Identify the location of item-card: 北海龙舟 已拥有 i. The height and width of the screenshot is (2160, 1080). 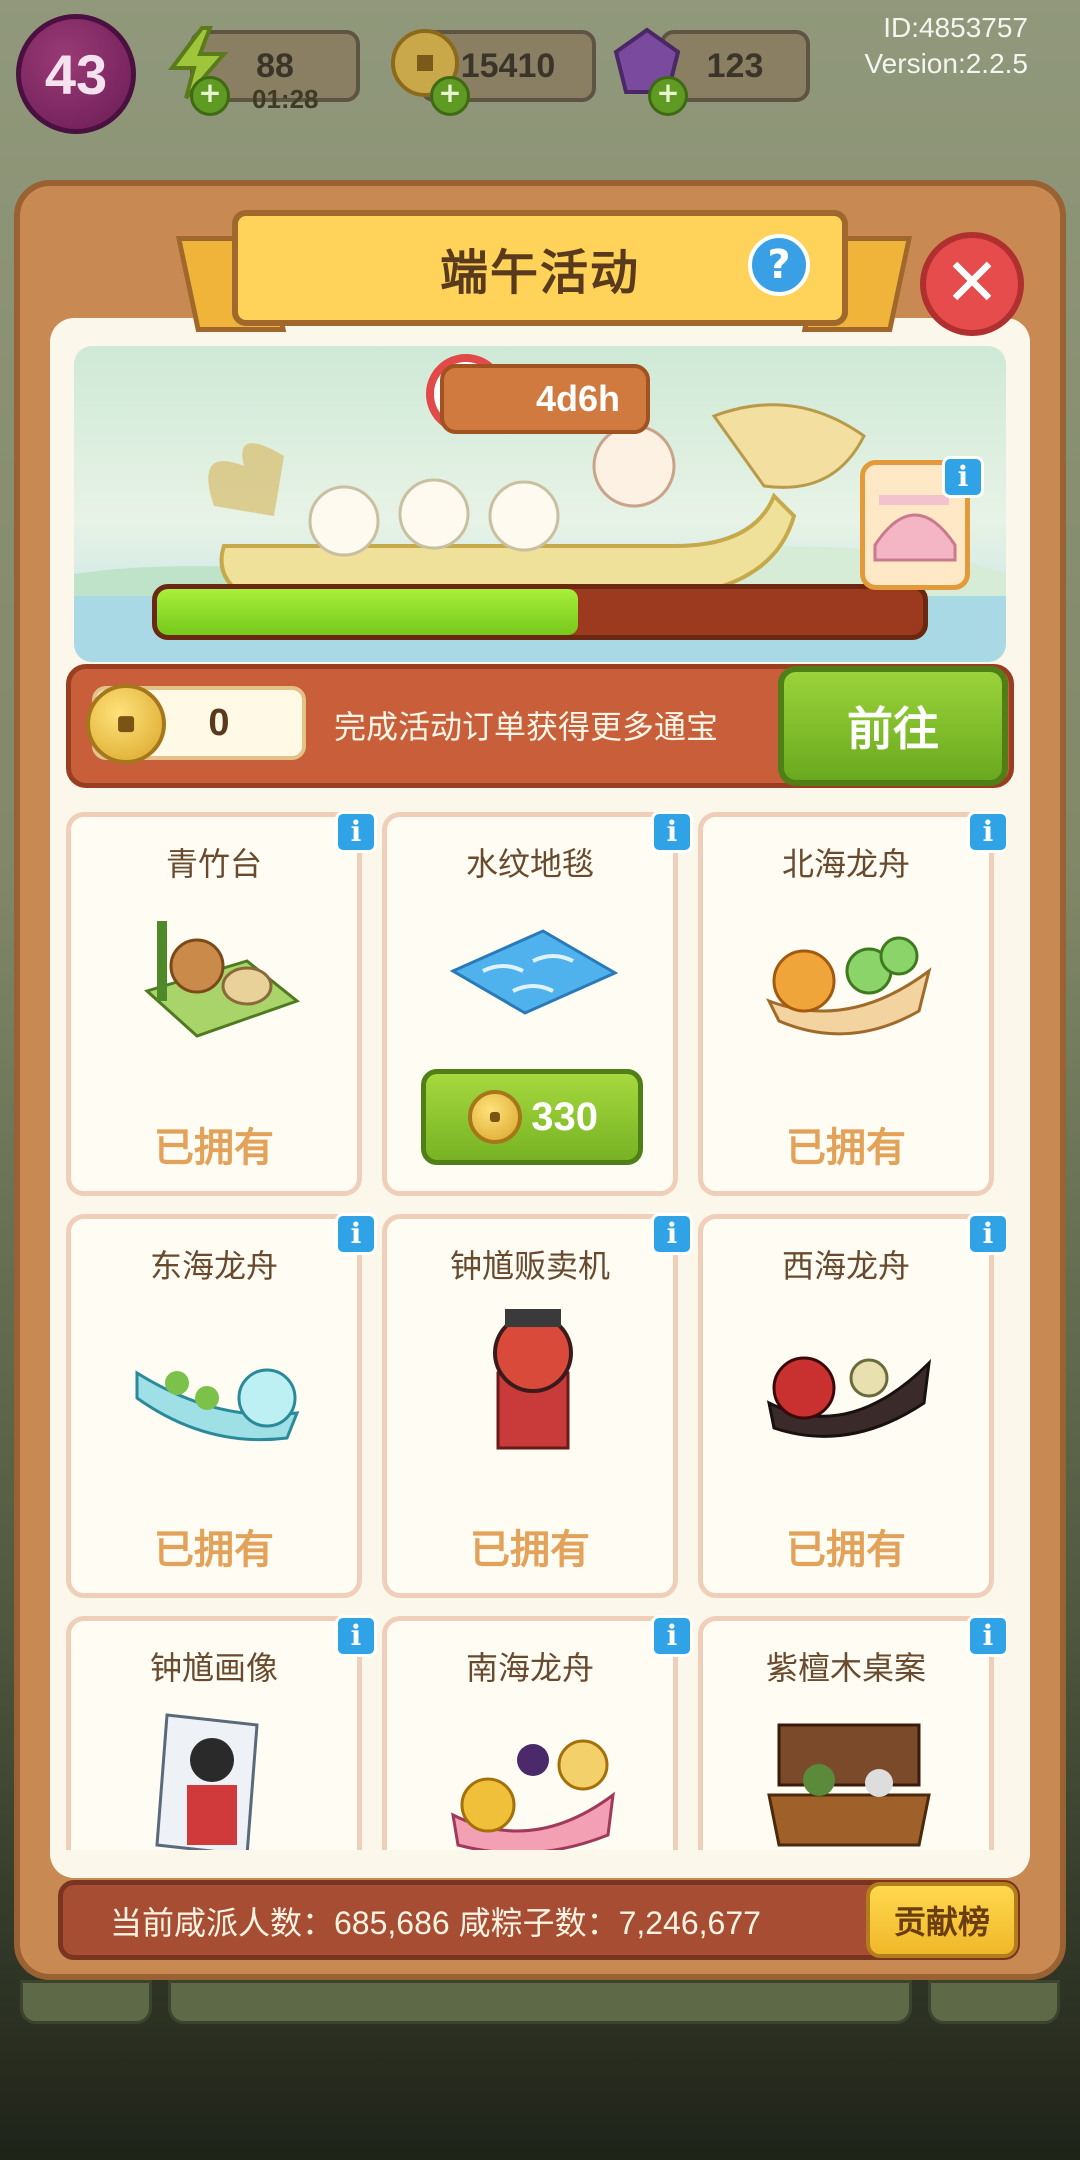
(852, 1004).